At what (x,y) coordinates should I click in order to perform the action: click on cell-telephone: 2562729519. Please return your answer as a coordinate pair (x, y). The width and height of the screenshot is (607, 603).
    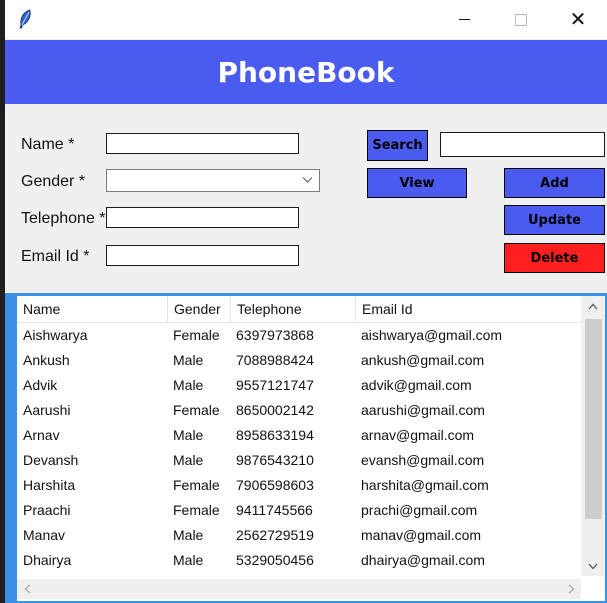
    Looking at the image, I should click on (275, 535).